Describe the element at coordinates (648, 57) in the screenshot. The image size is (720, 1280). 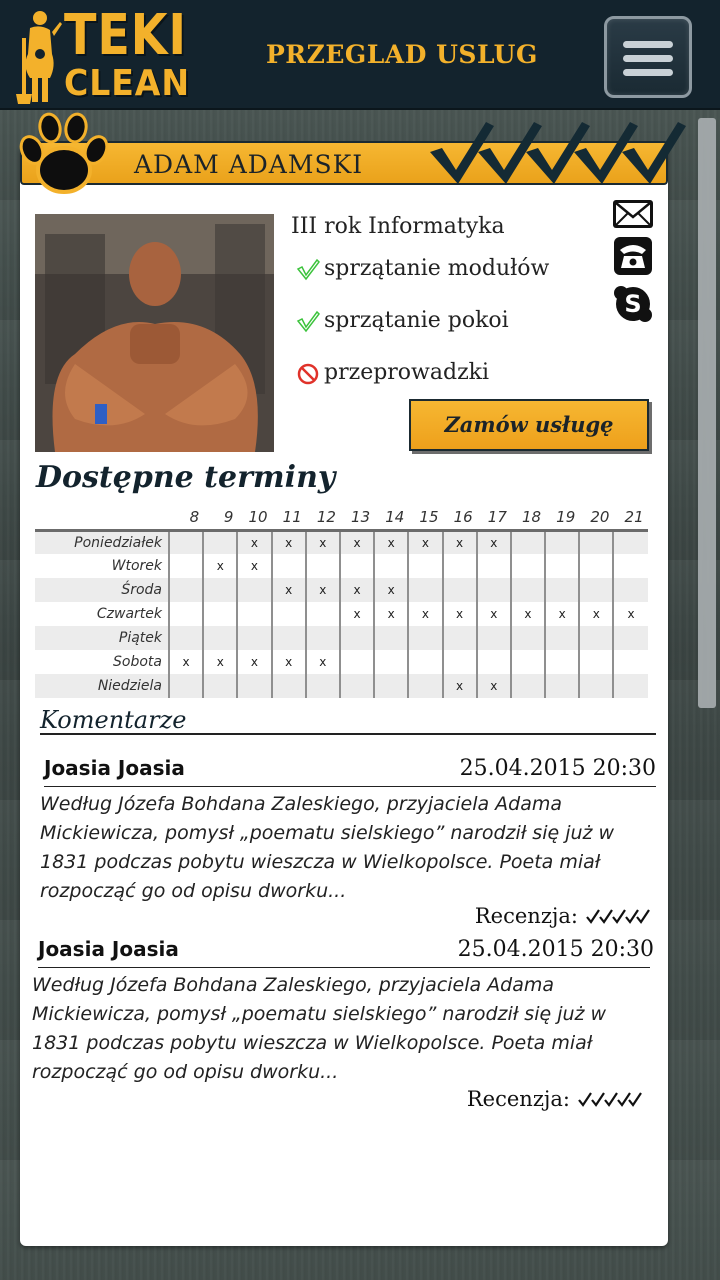
I see `menu-button` at that location.